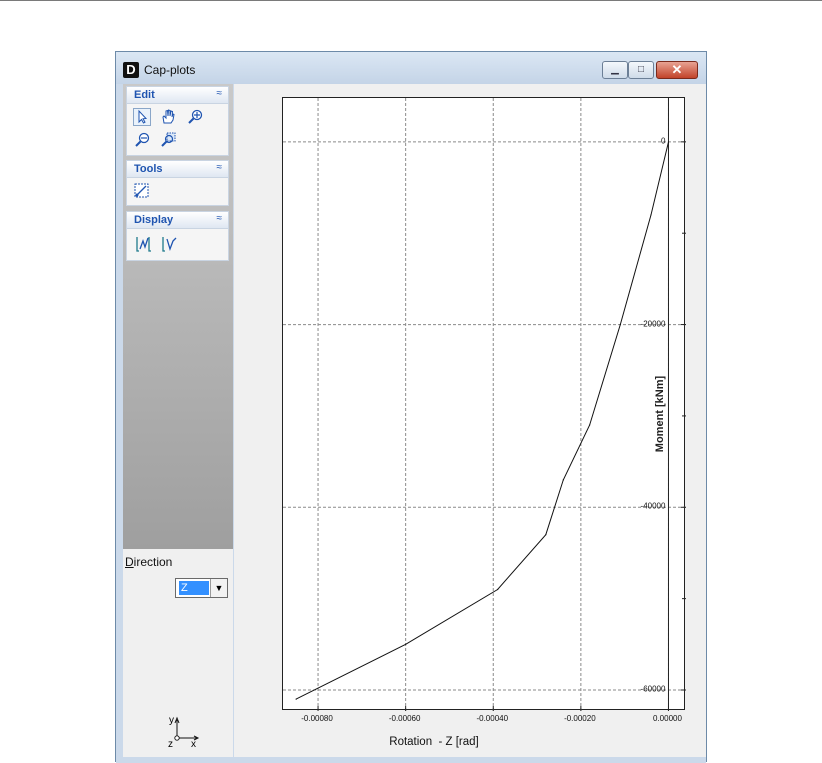 The width and height of the screenshot is (822, 763). What do you see at coordinates (615, 70) in the screenshot?
I see `minimize-button: ▁` at bounding box center [615, 70].